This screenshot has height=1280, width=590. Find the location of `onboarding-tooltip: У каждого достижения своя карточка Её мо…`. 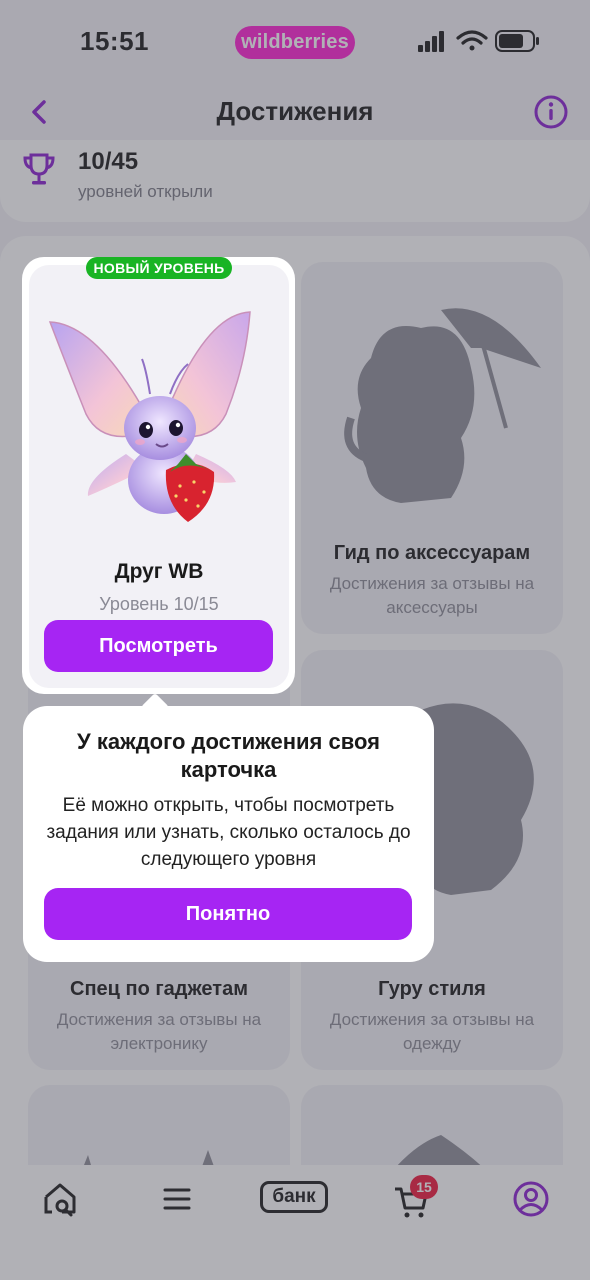

onboarding-tooltip: У каждого достижения своя карточка Её мо… is located at coordinates (228, 834).